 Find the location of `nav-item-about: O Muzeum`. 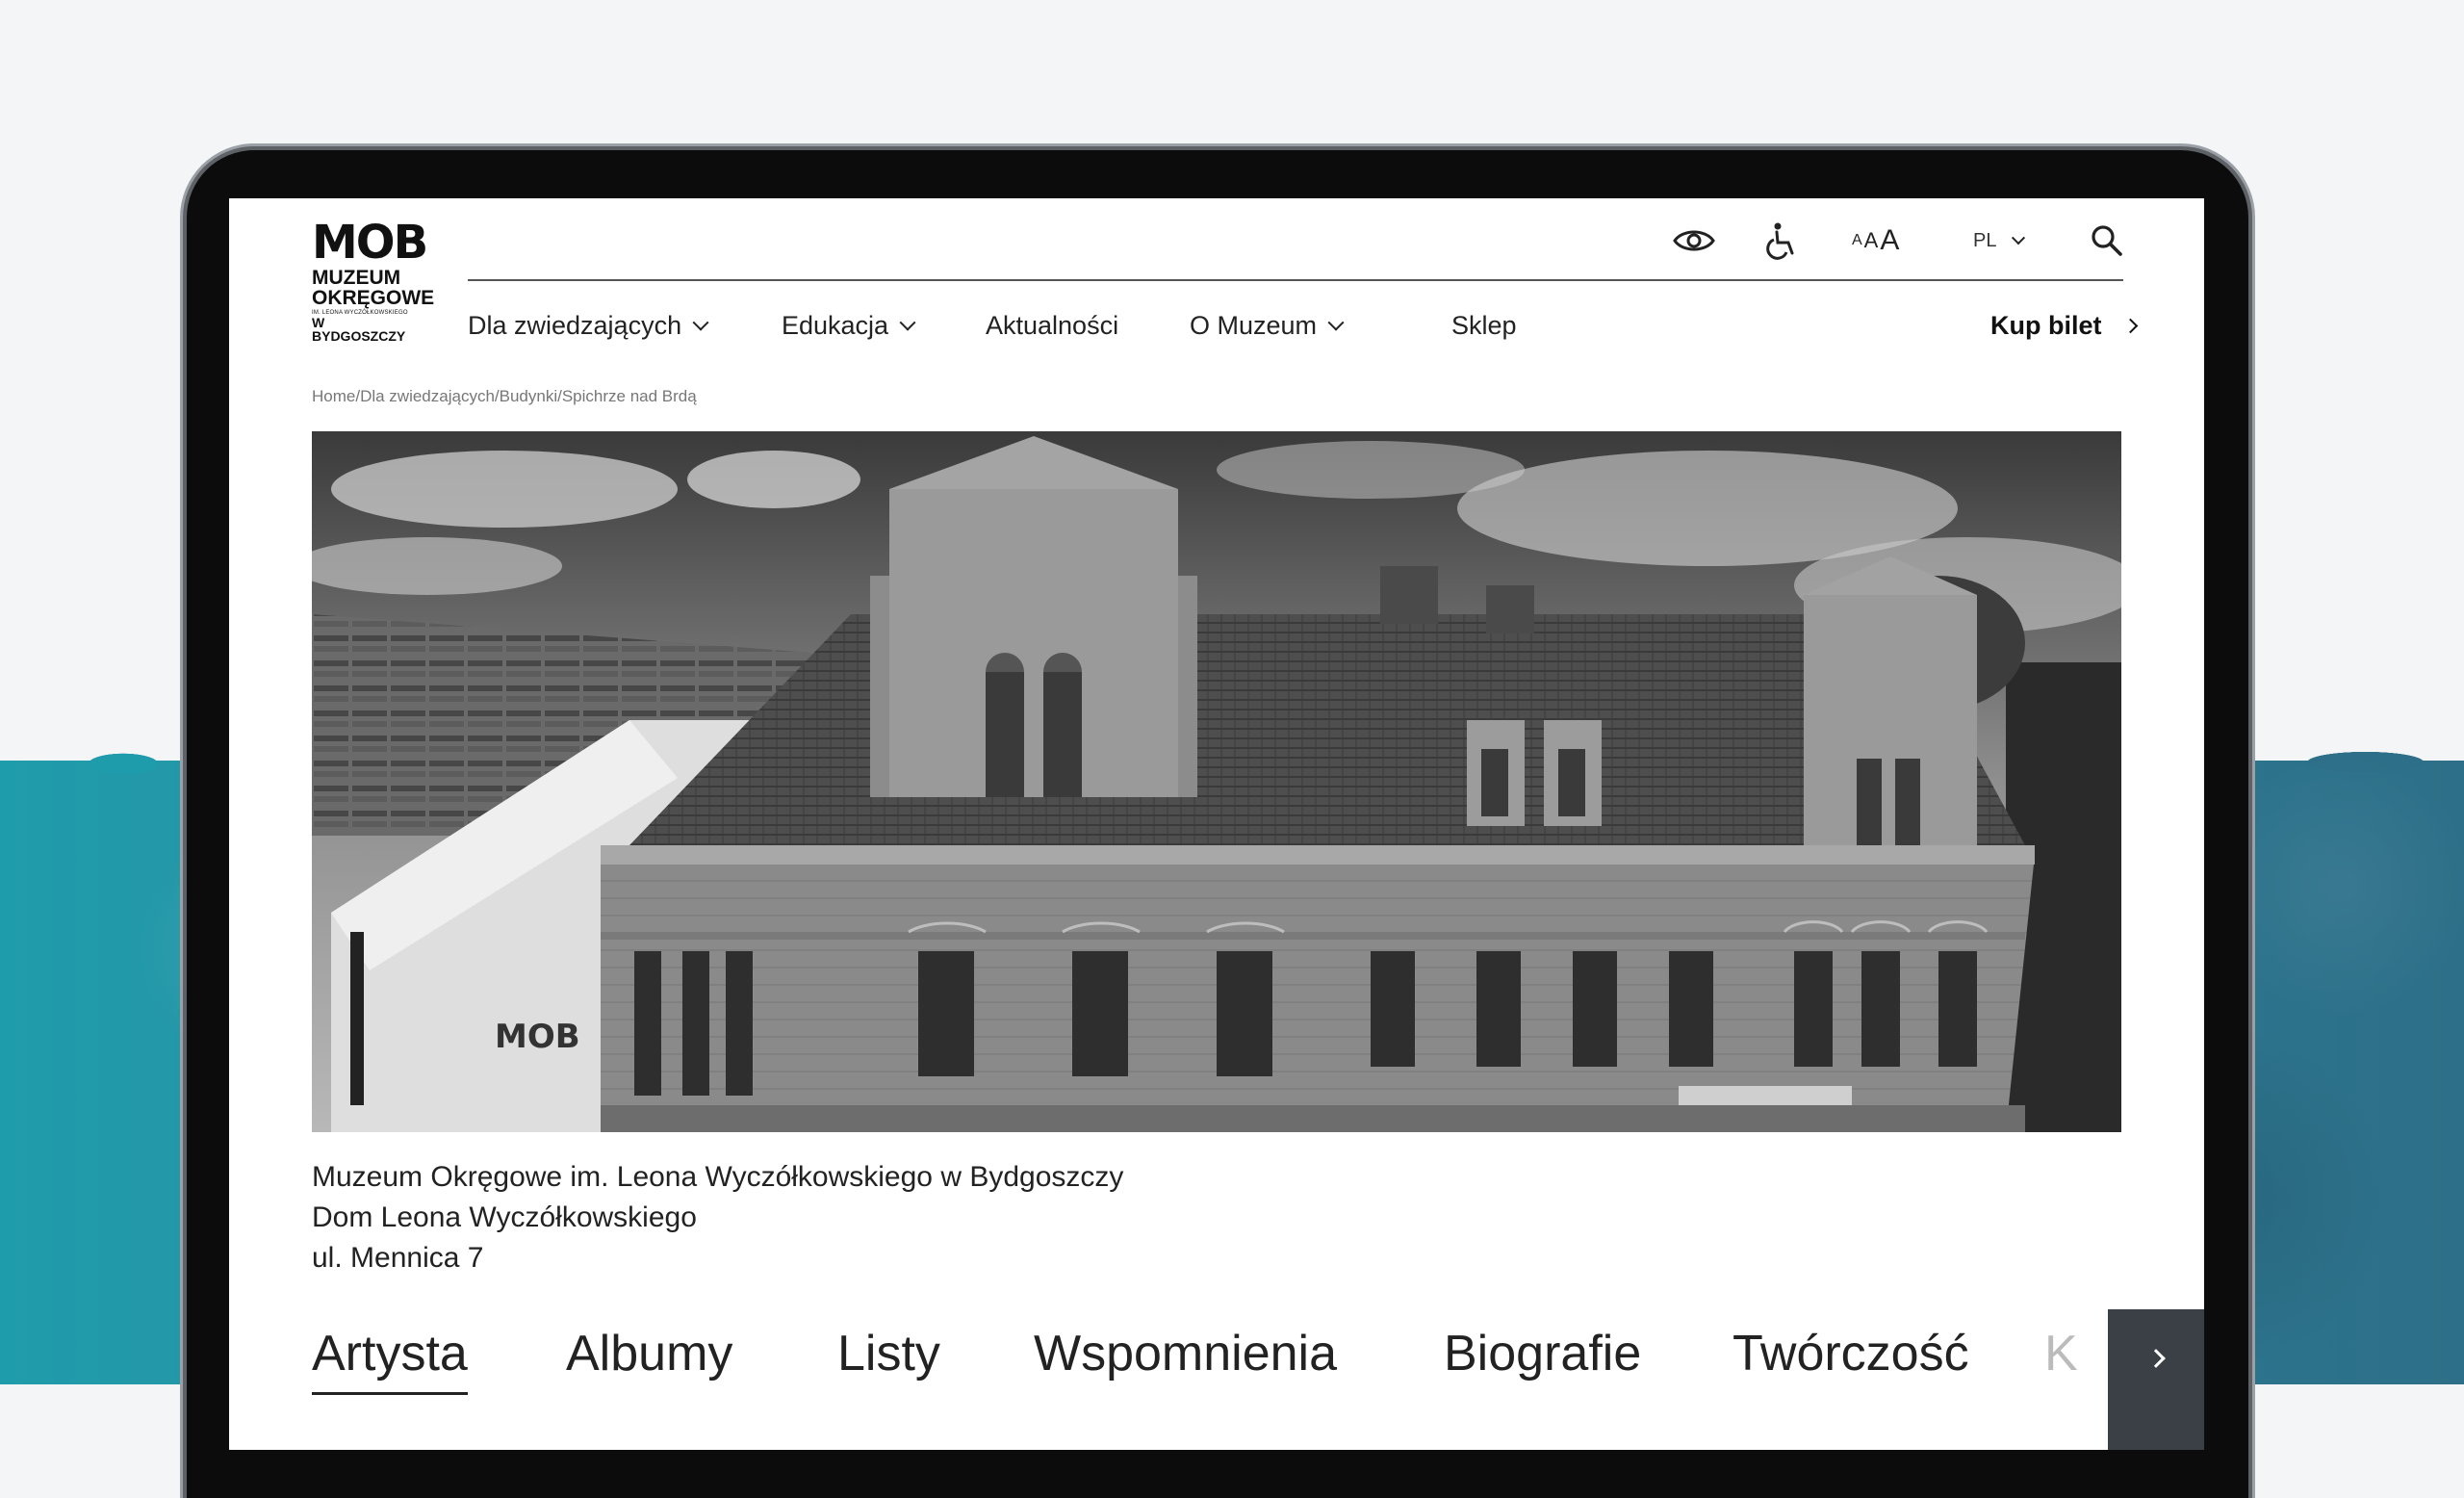

nav-item-about: O Muzeum is located at coordinates (1267, 326).